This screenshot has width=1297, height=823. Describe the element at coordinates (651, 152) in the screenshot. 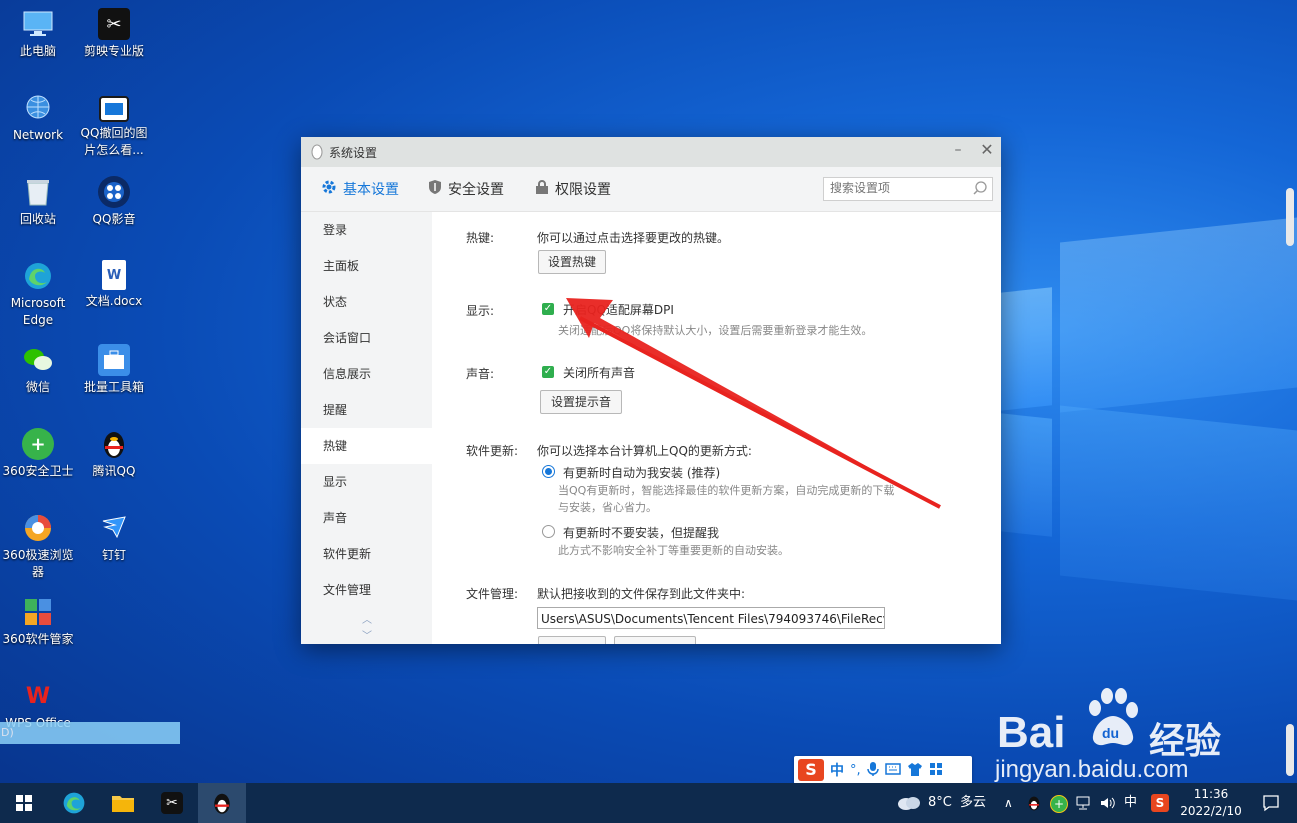

I see `window-titlebar: 系统设置 – ✕` at that location.